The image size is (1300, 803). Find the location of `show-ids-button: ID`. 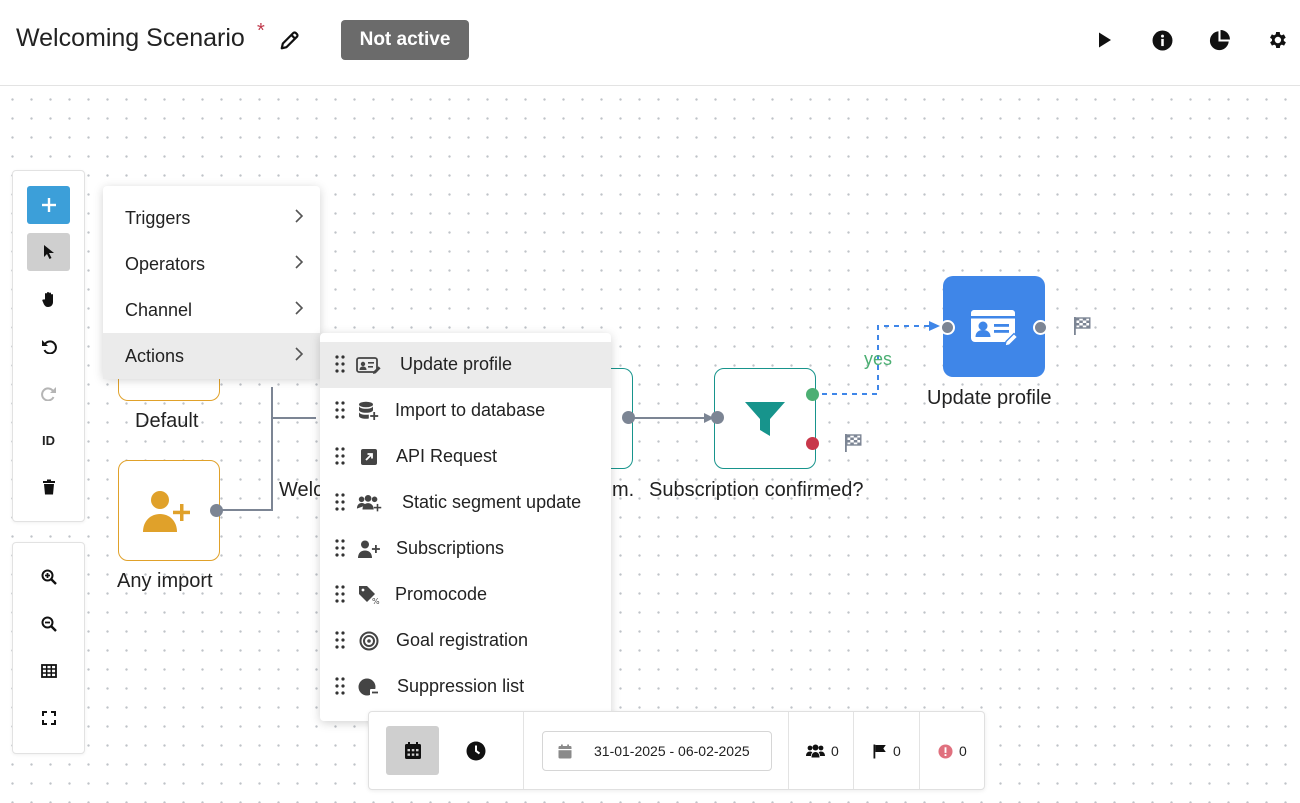

show-ids-button: ID is located at coordinates (48, 440).